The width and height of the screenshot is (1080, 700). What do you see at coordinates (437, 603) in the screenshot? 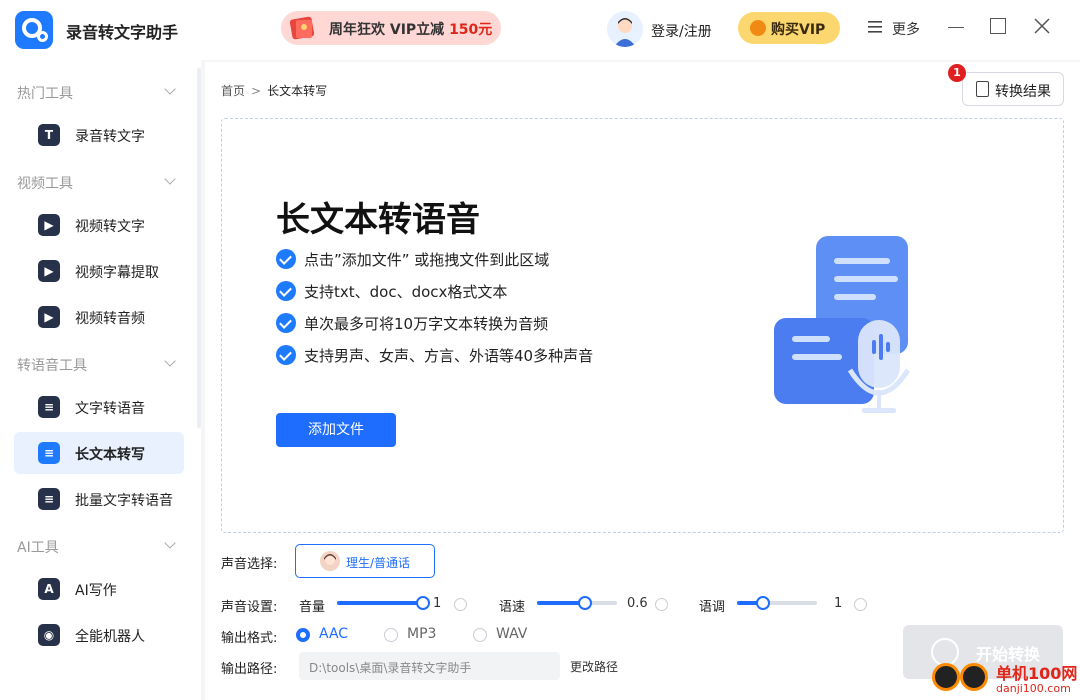
I see `volume-value: 1` at bounding box center [437, 603].